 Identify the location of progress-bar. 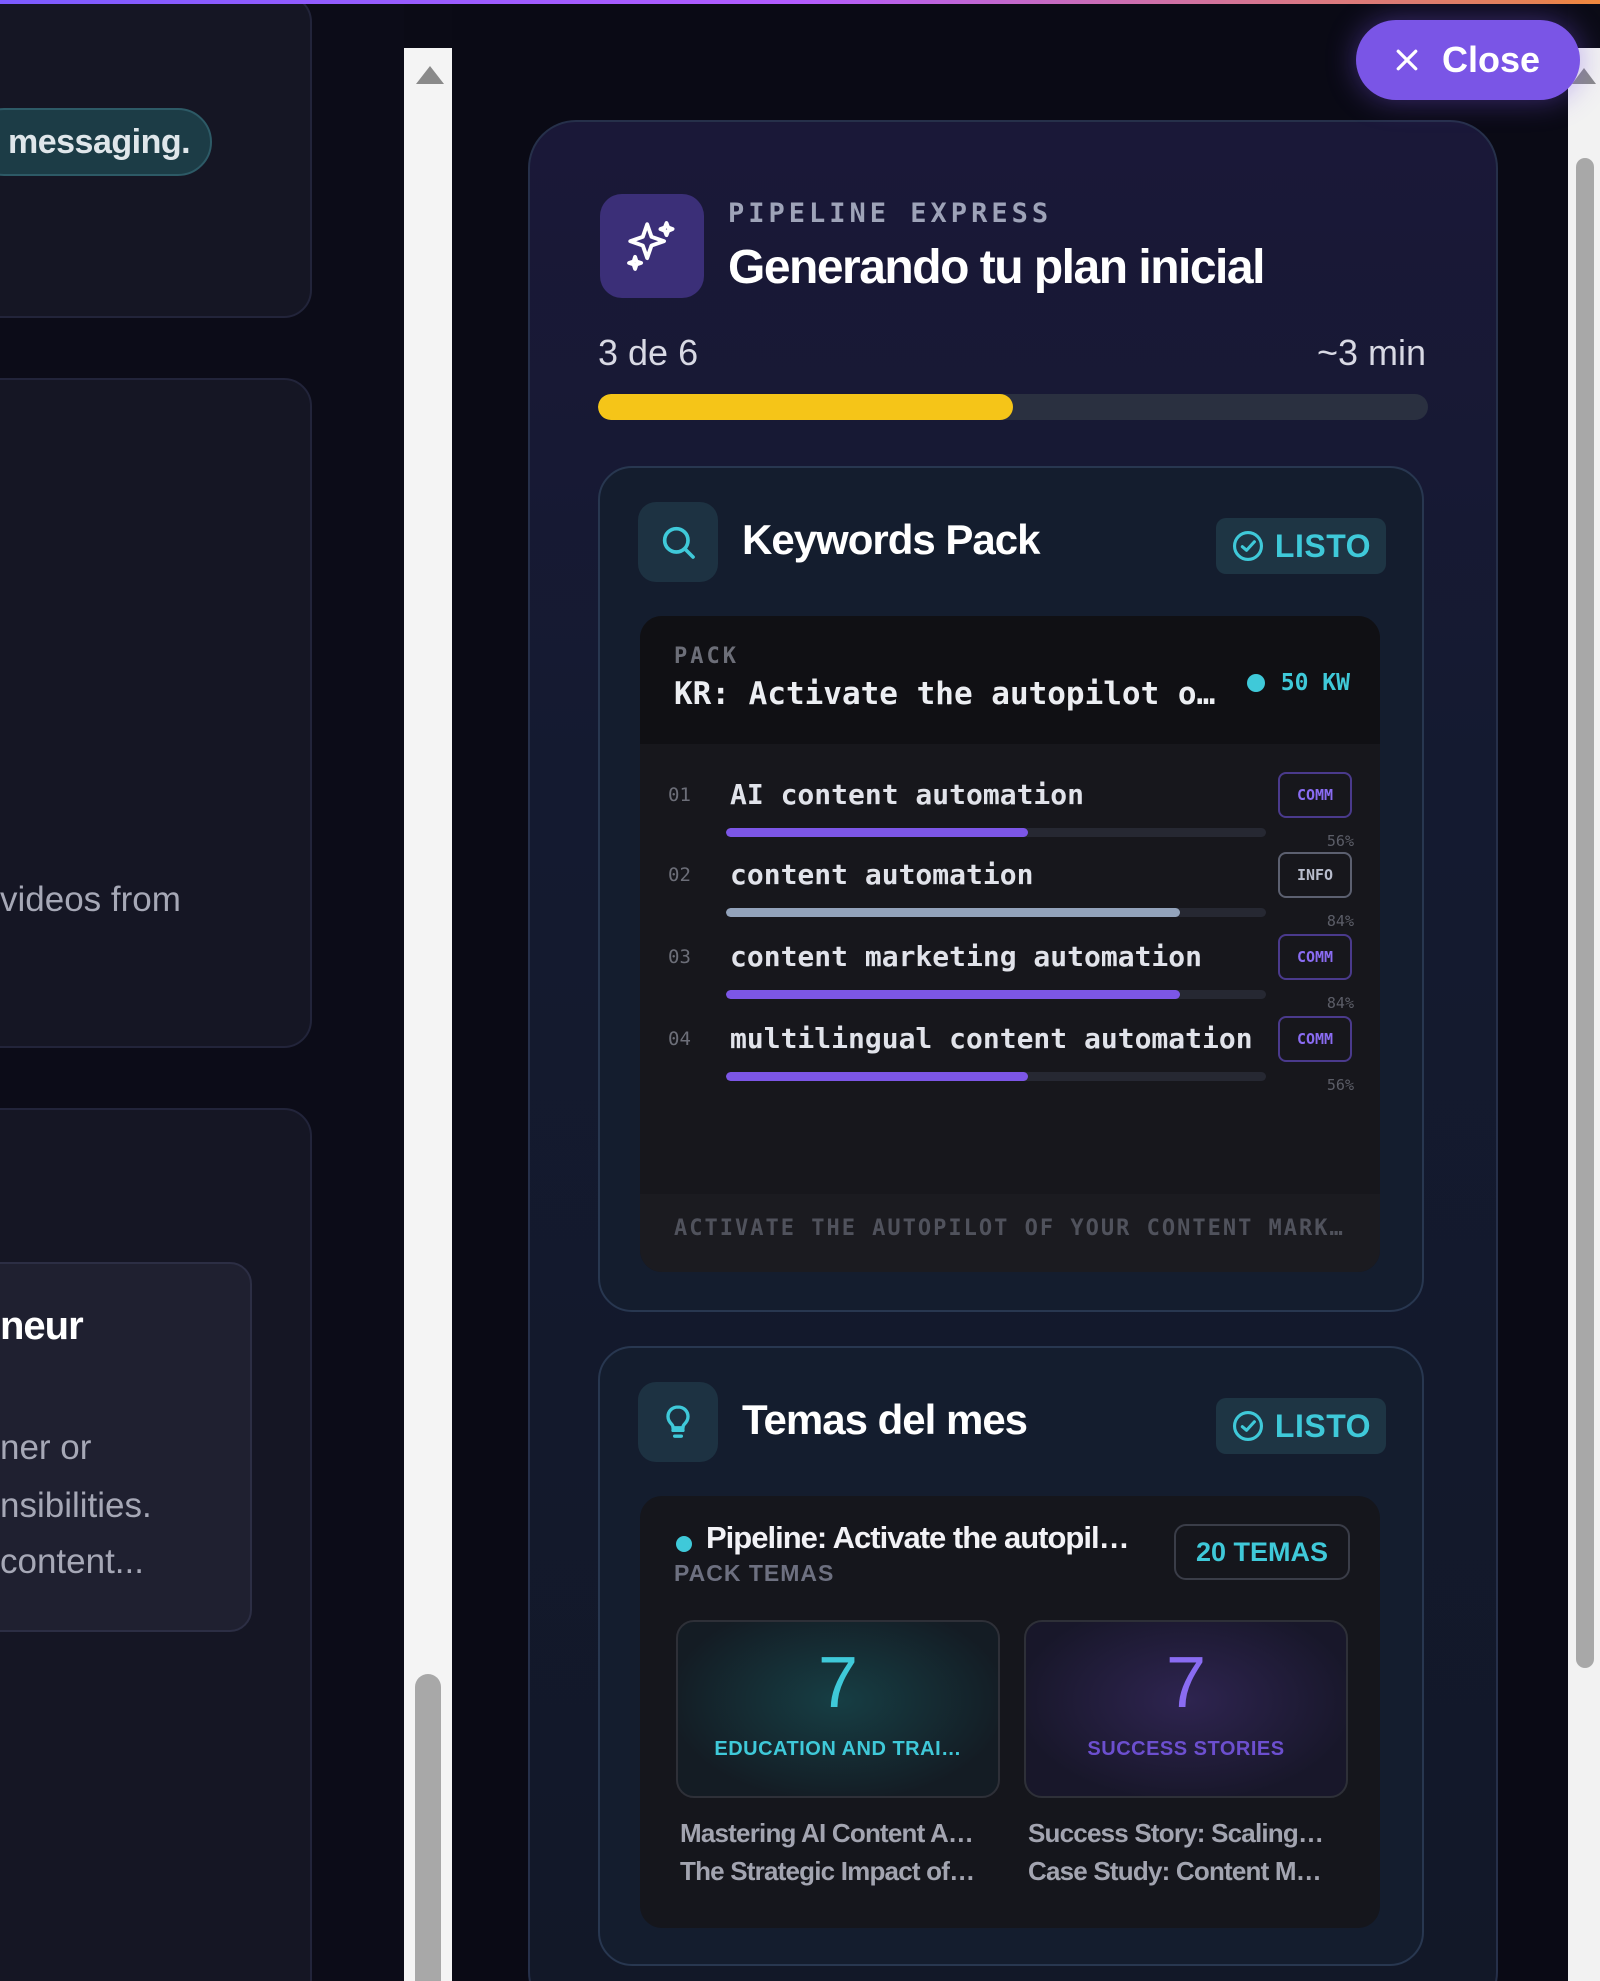
(1013, 407).